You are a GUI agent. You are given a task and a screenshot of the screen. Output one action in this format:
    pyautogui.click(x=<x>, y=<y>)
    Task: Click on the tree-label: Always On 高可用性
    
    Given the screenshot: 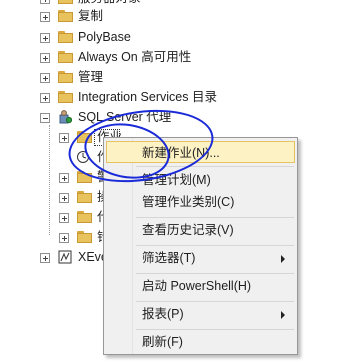 What is the action you would take?
    pyautogui.click(x=135, y=57)
    